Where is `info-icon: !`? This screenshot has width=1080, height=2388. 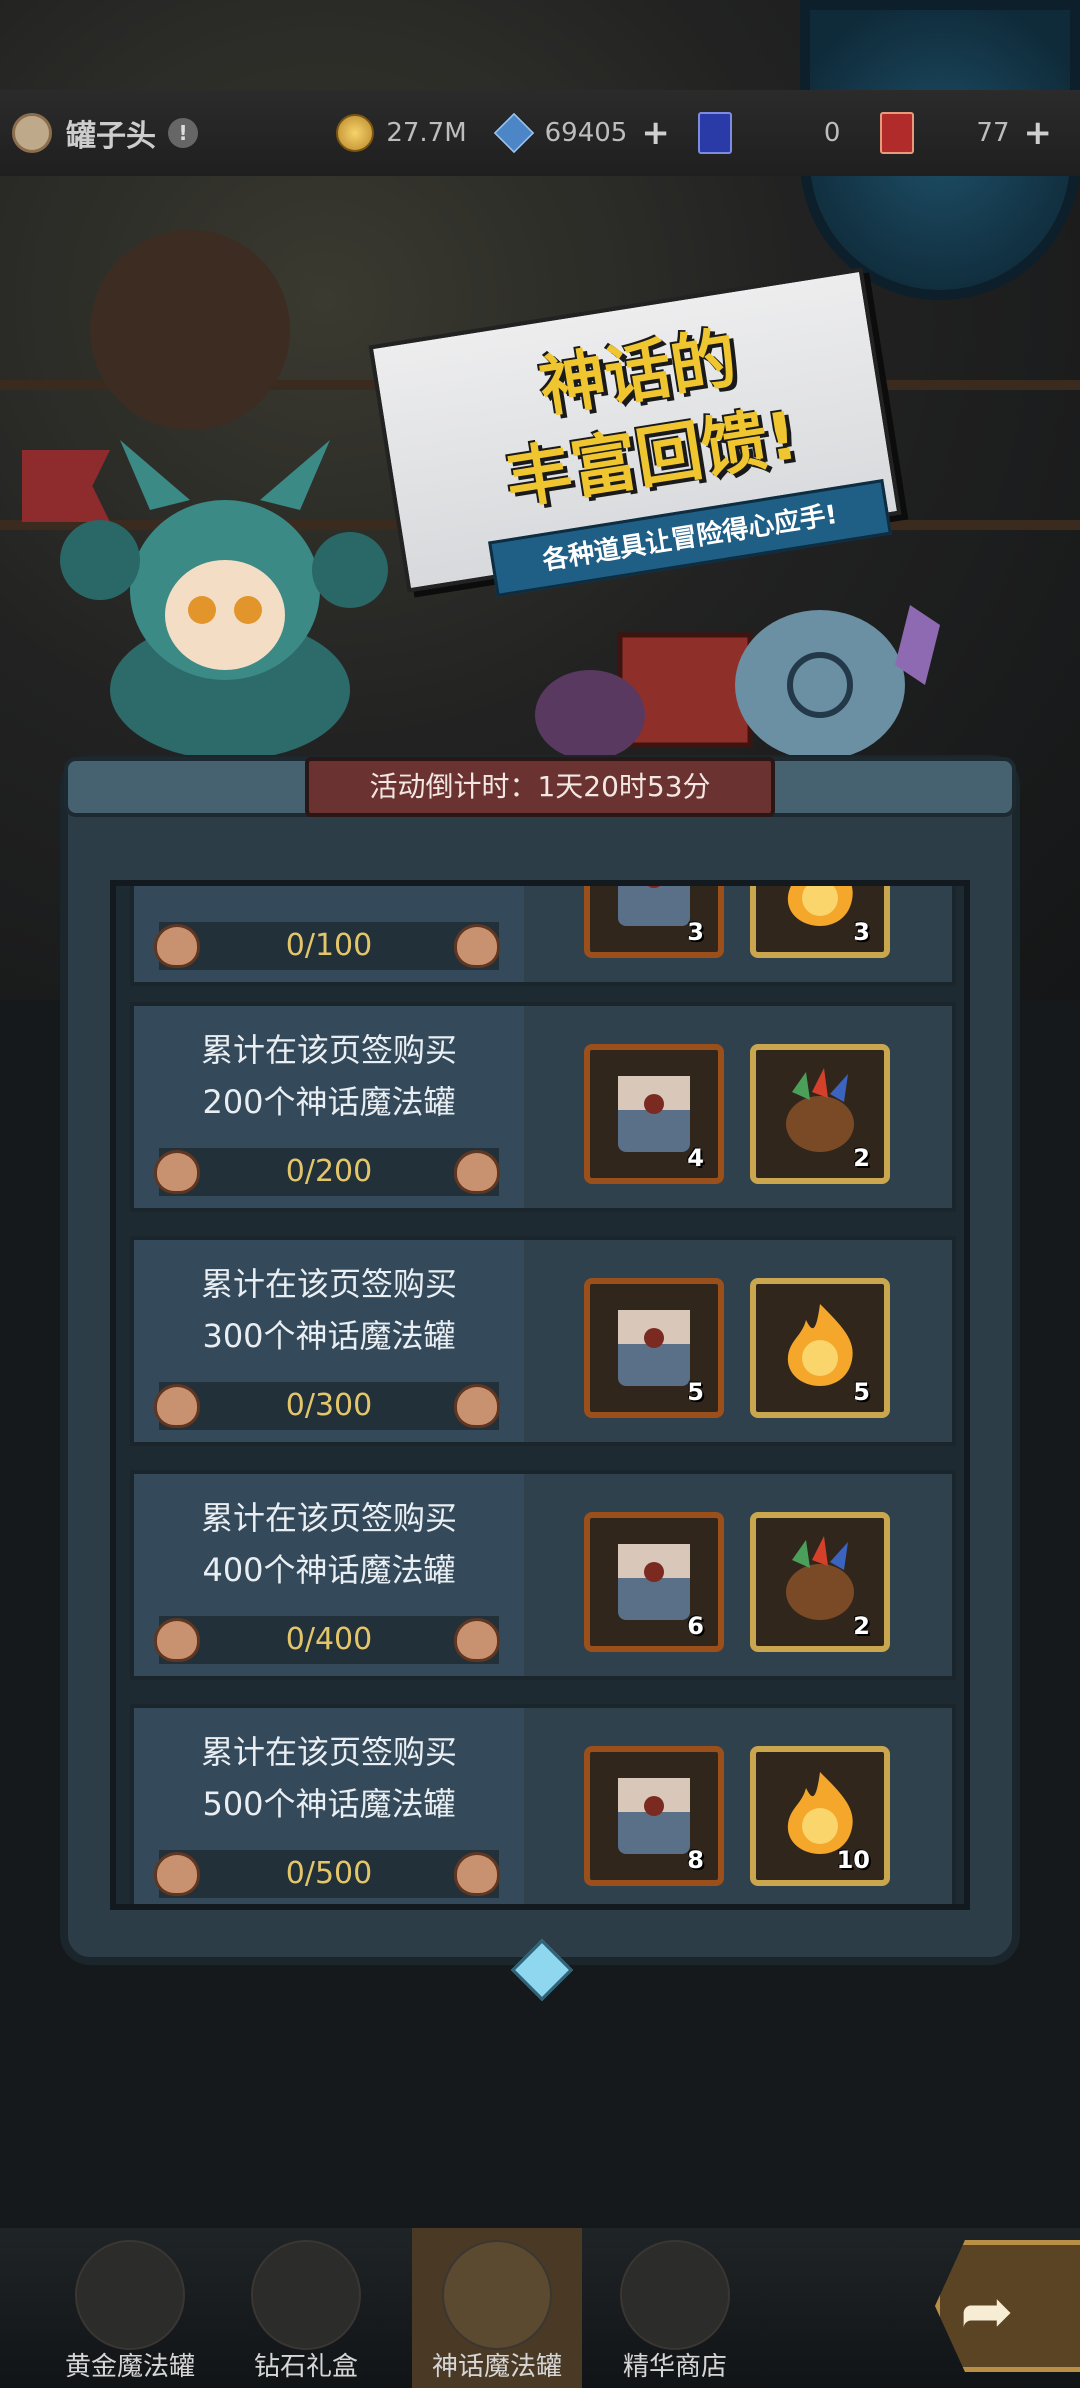 info-icon: ! is located at coordinates (183, 133).